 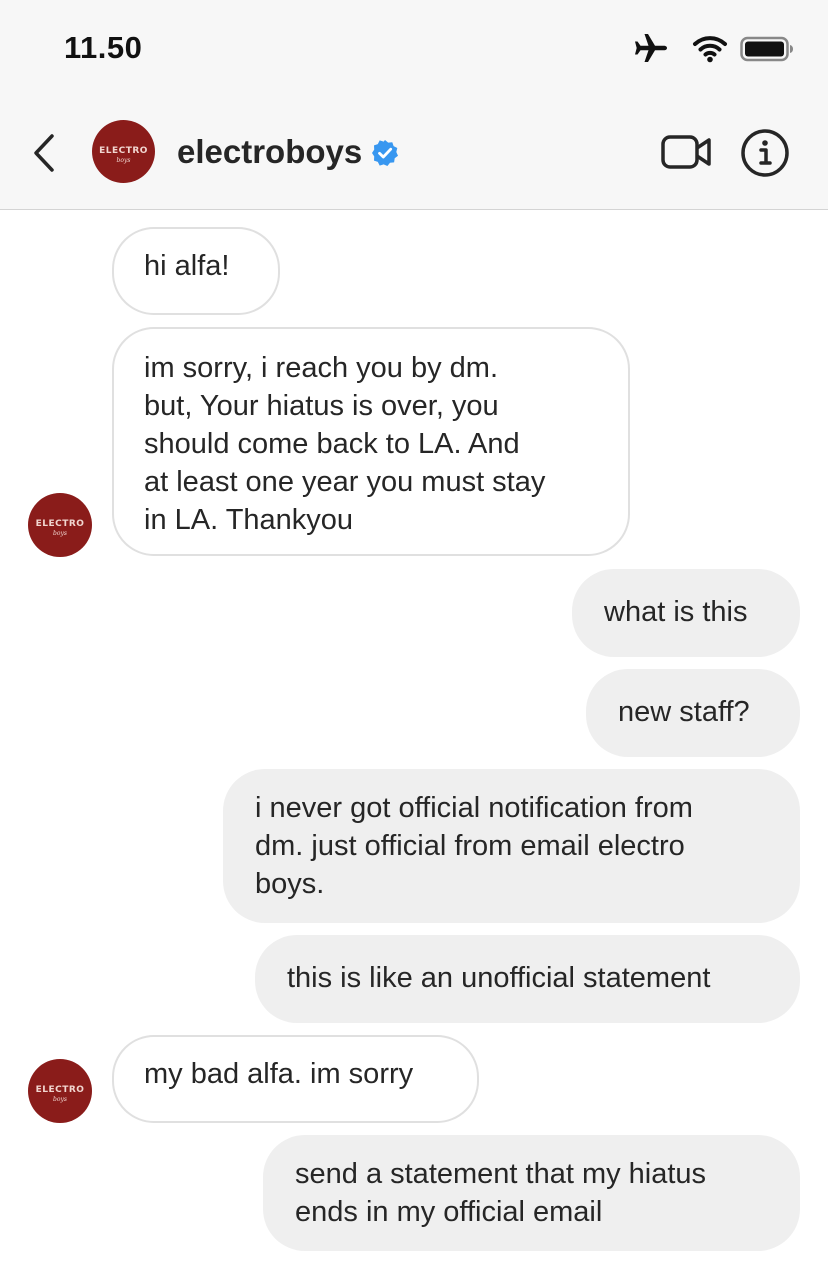 What do you see at coordinates (295, 1079) in the screenshot?
I see `message-bubble-incoming: my bad alfa. im sorry` at bounding box center [295, 1079].